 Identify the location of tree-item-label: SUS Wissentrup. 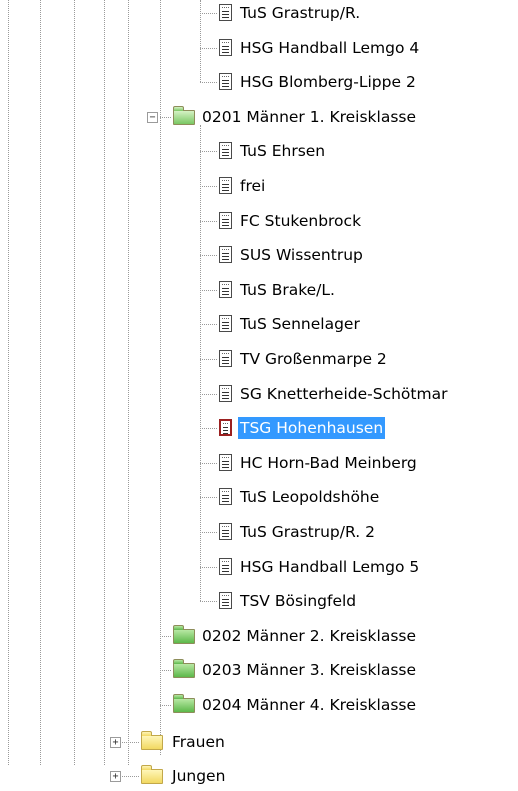
(301, 255).